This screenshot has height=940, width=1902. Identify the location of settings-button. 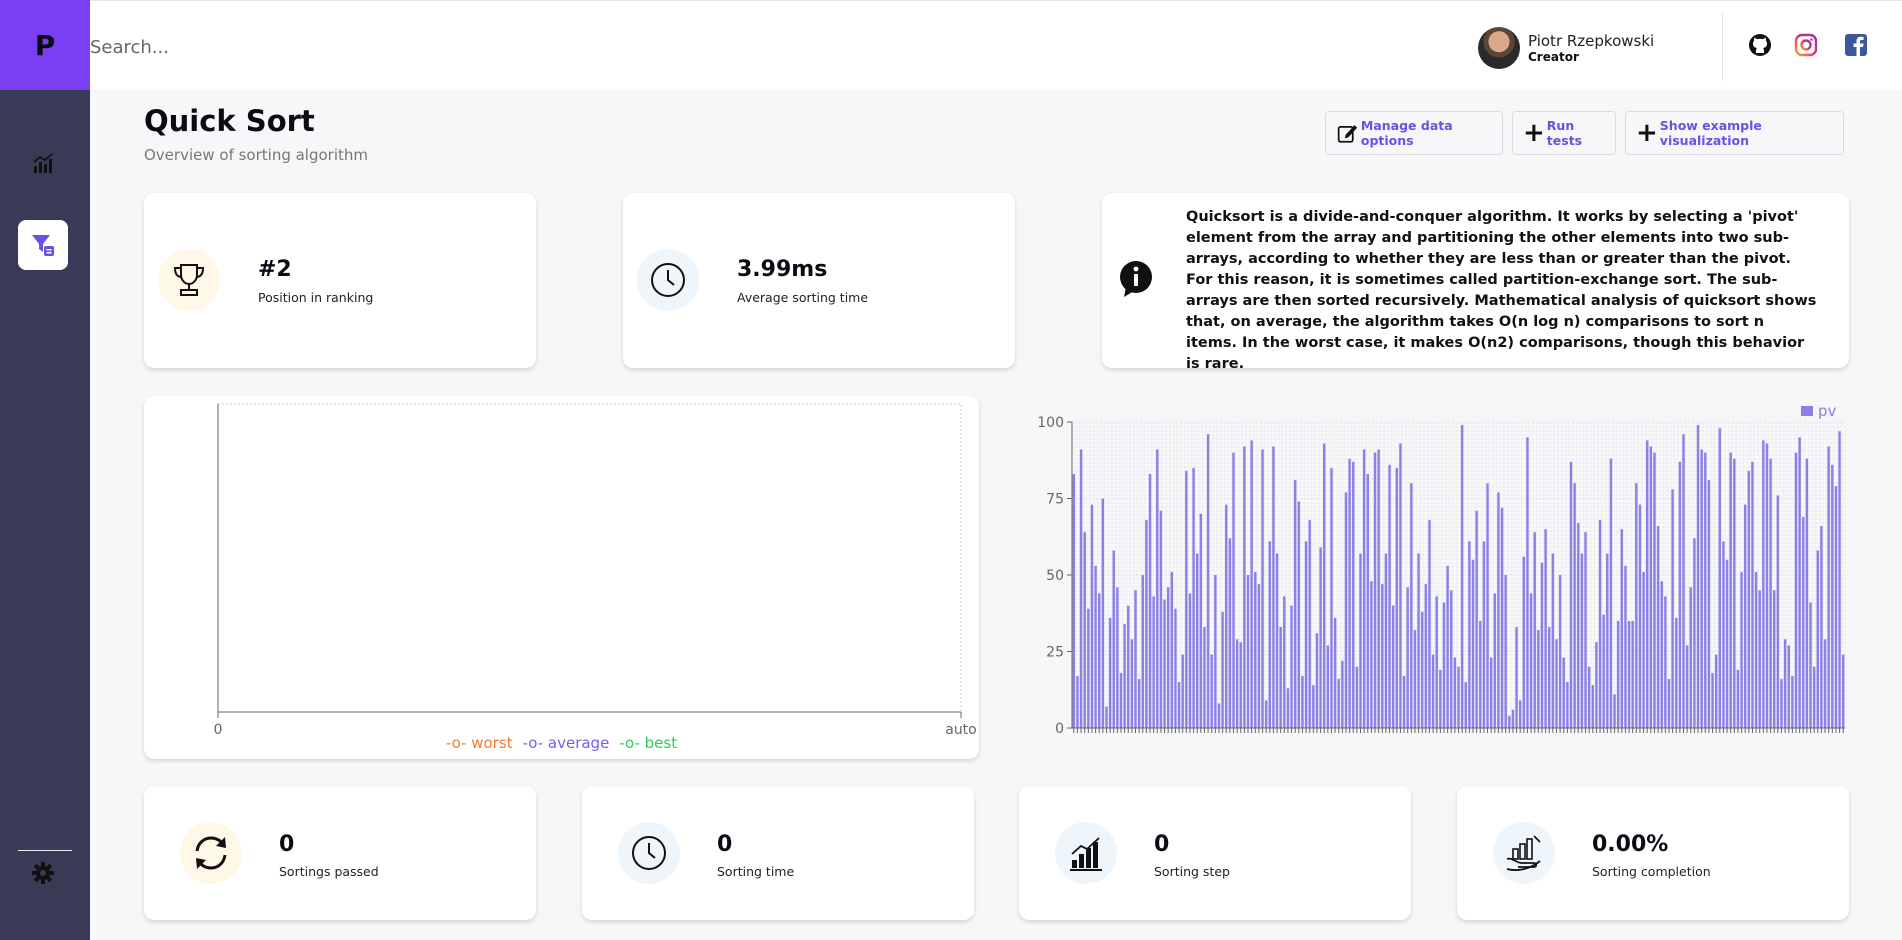
(43, 873).